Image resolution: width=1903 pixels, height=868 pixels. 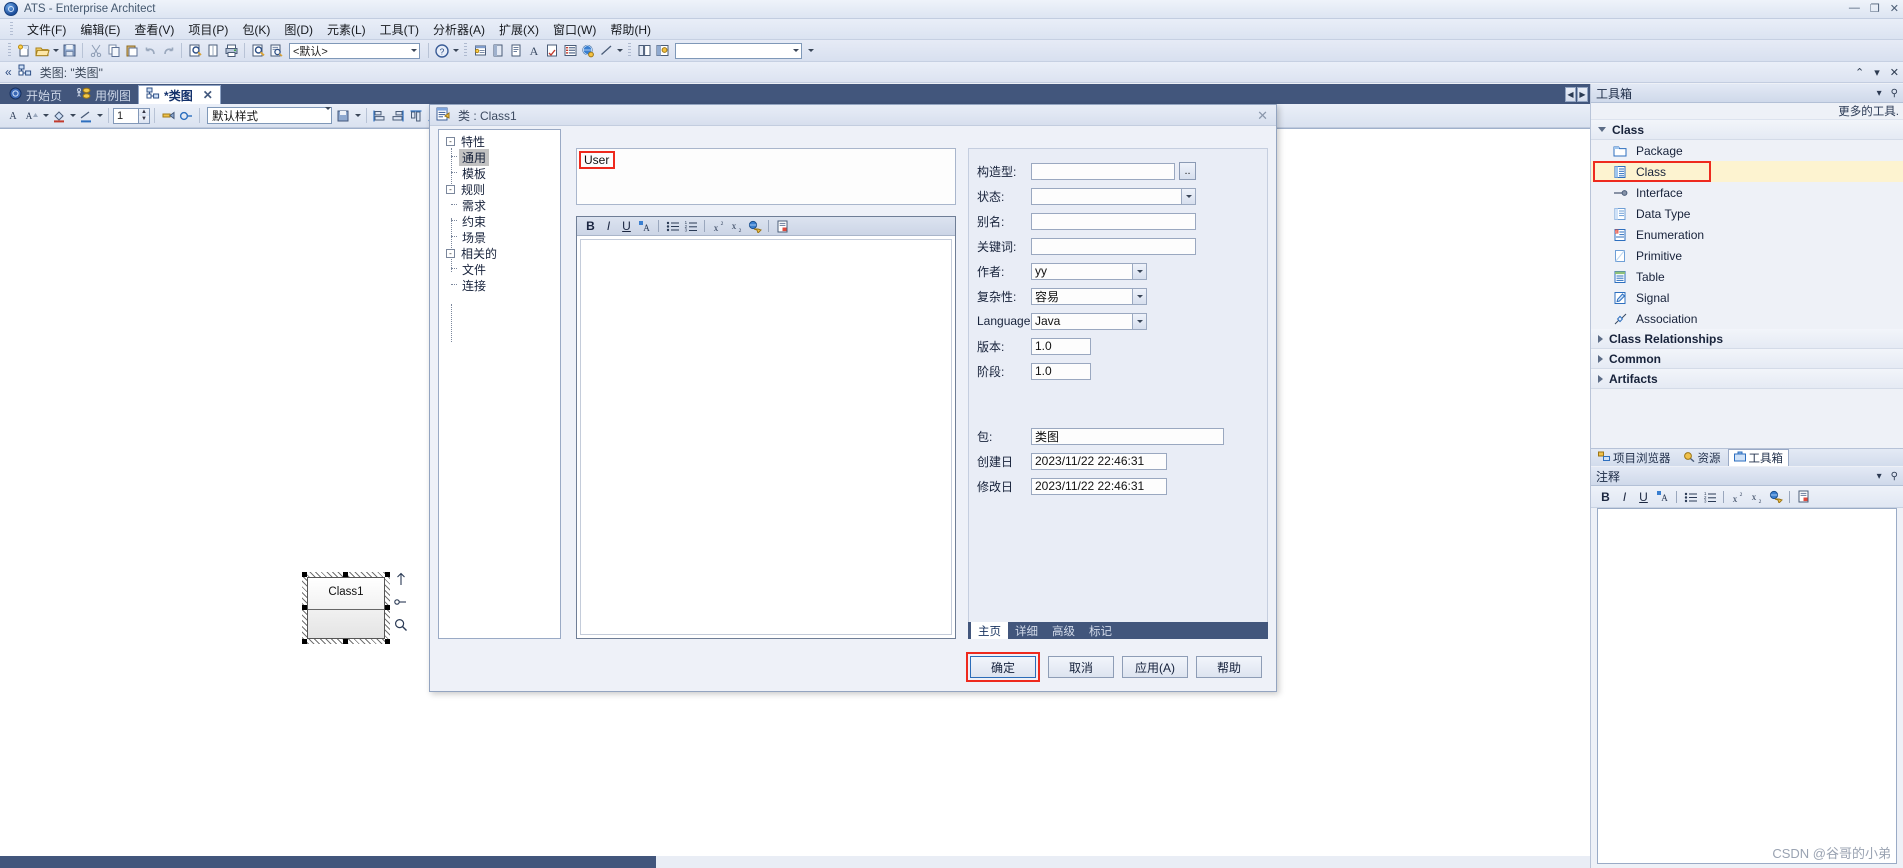 I want to click on copy-icon, so click(x=114, y=51).